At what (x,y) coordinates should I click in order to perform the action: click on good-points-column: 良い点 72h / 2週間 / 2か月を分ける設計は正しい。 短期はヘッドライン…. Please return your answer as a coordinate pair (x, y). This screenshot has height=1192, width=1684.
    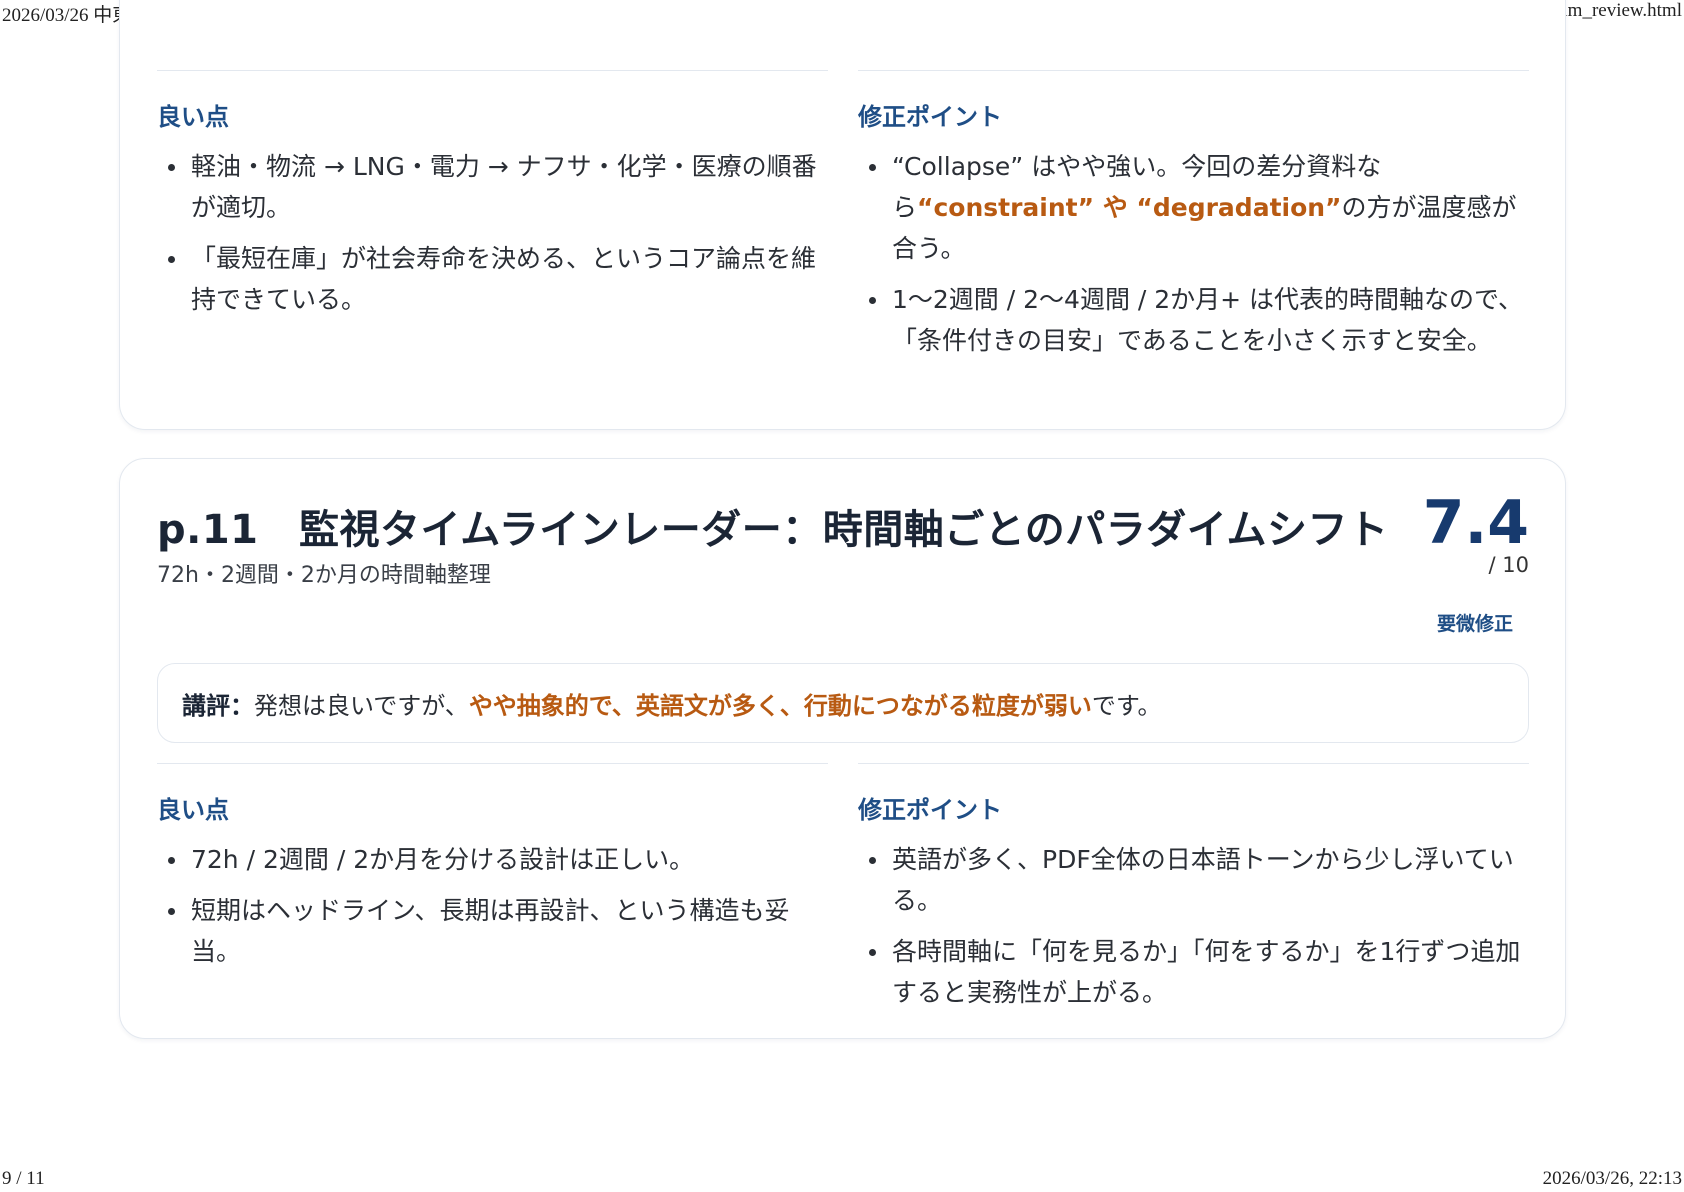
    Looking at the image, I should click on (492, 893).